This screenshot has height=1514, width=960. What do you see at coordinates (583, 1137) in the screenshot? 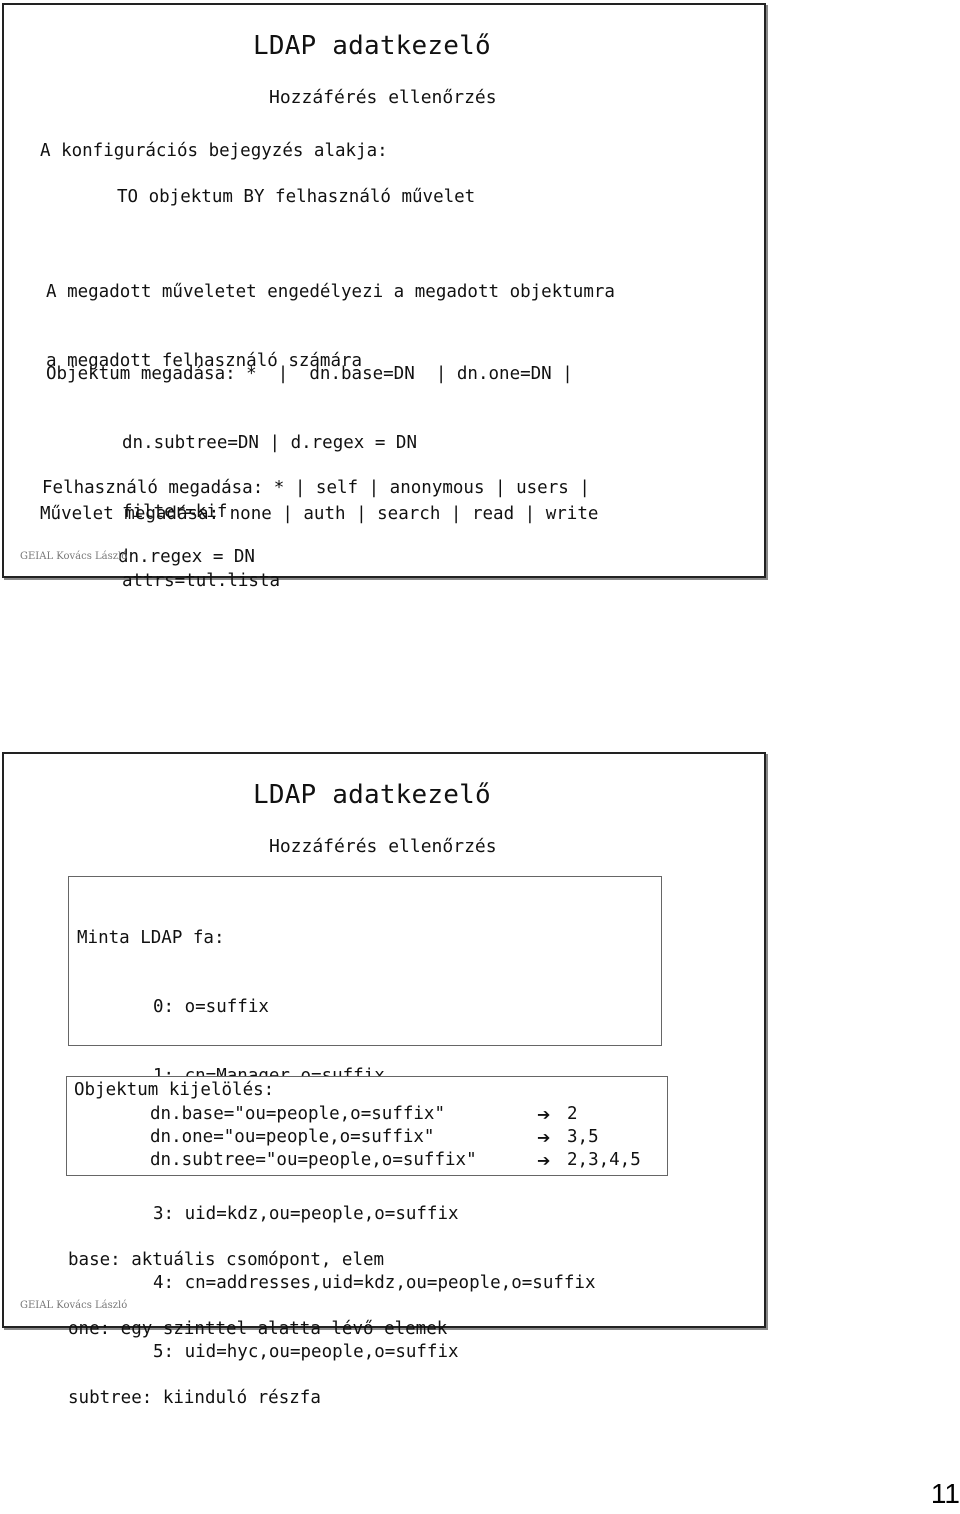
I see `selection-result: 3,5` at bounding box center [583, 1137].